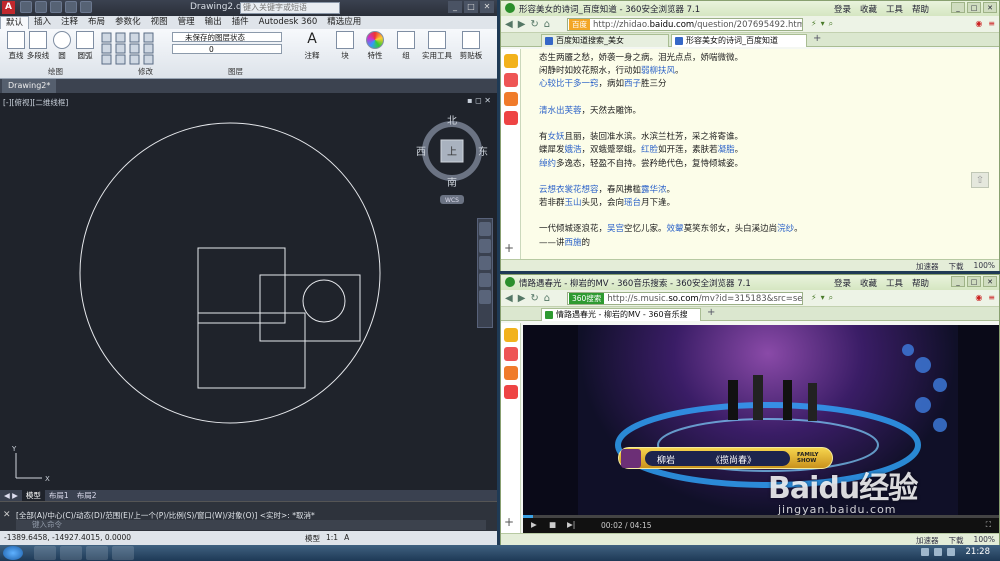 The width and height of the screenshot is (1000, 561). I want to click on tab-baidu-search: 百度知道搜索_美女, so click(605, 40).